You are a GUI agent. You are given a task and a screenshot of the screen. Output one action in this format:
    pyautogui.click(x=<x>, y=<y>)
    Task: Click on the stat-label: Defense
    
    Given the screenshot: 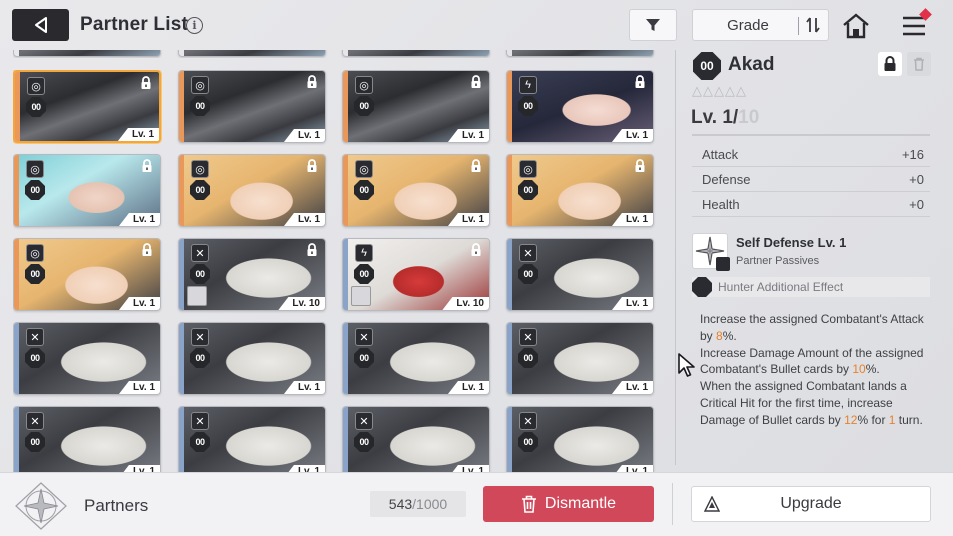 What is the action you would take?
    pyautogui.click(x=726, y=179)
    